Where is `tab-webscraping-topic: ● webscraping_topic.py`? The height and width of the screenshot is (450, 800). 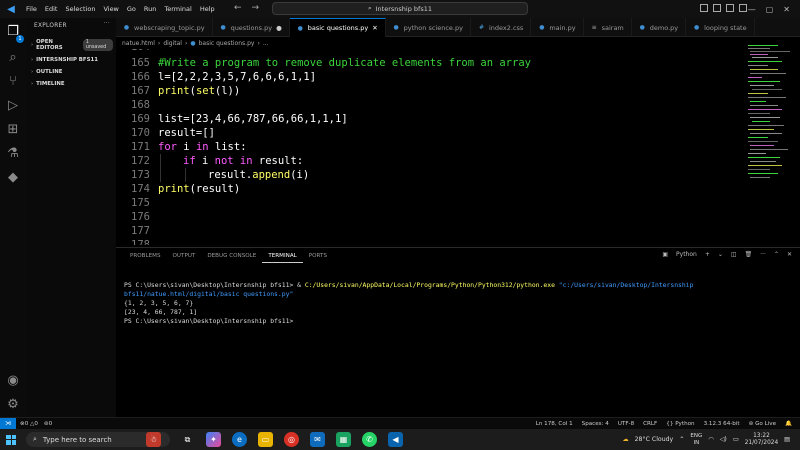 tab-webscraping-topic: ● webscraping_topic.py is located at coordinates (164, 27).